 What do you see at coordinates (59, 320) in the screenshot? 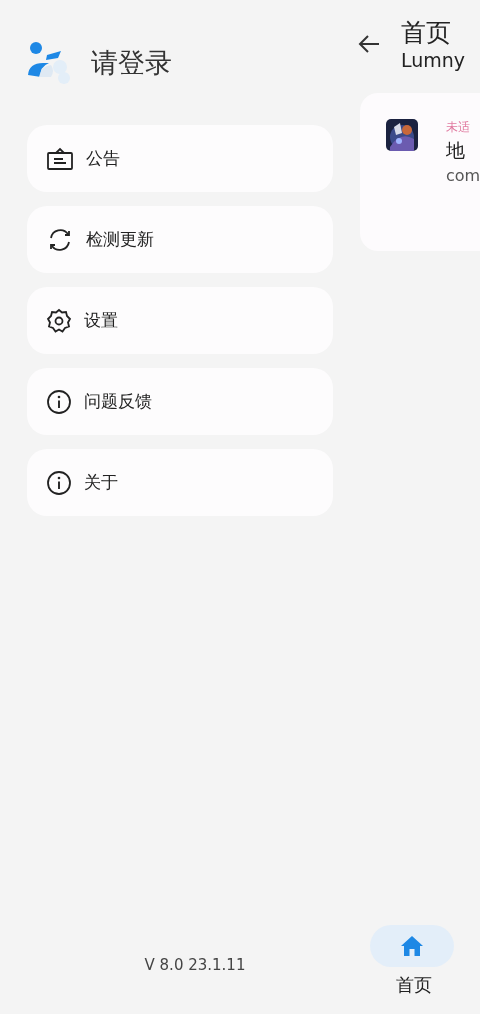
I see `settings-icon` at bounding box center [59, 320].